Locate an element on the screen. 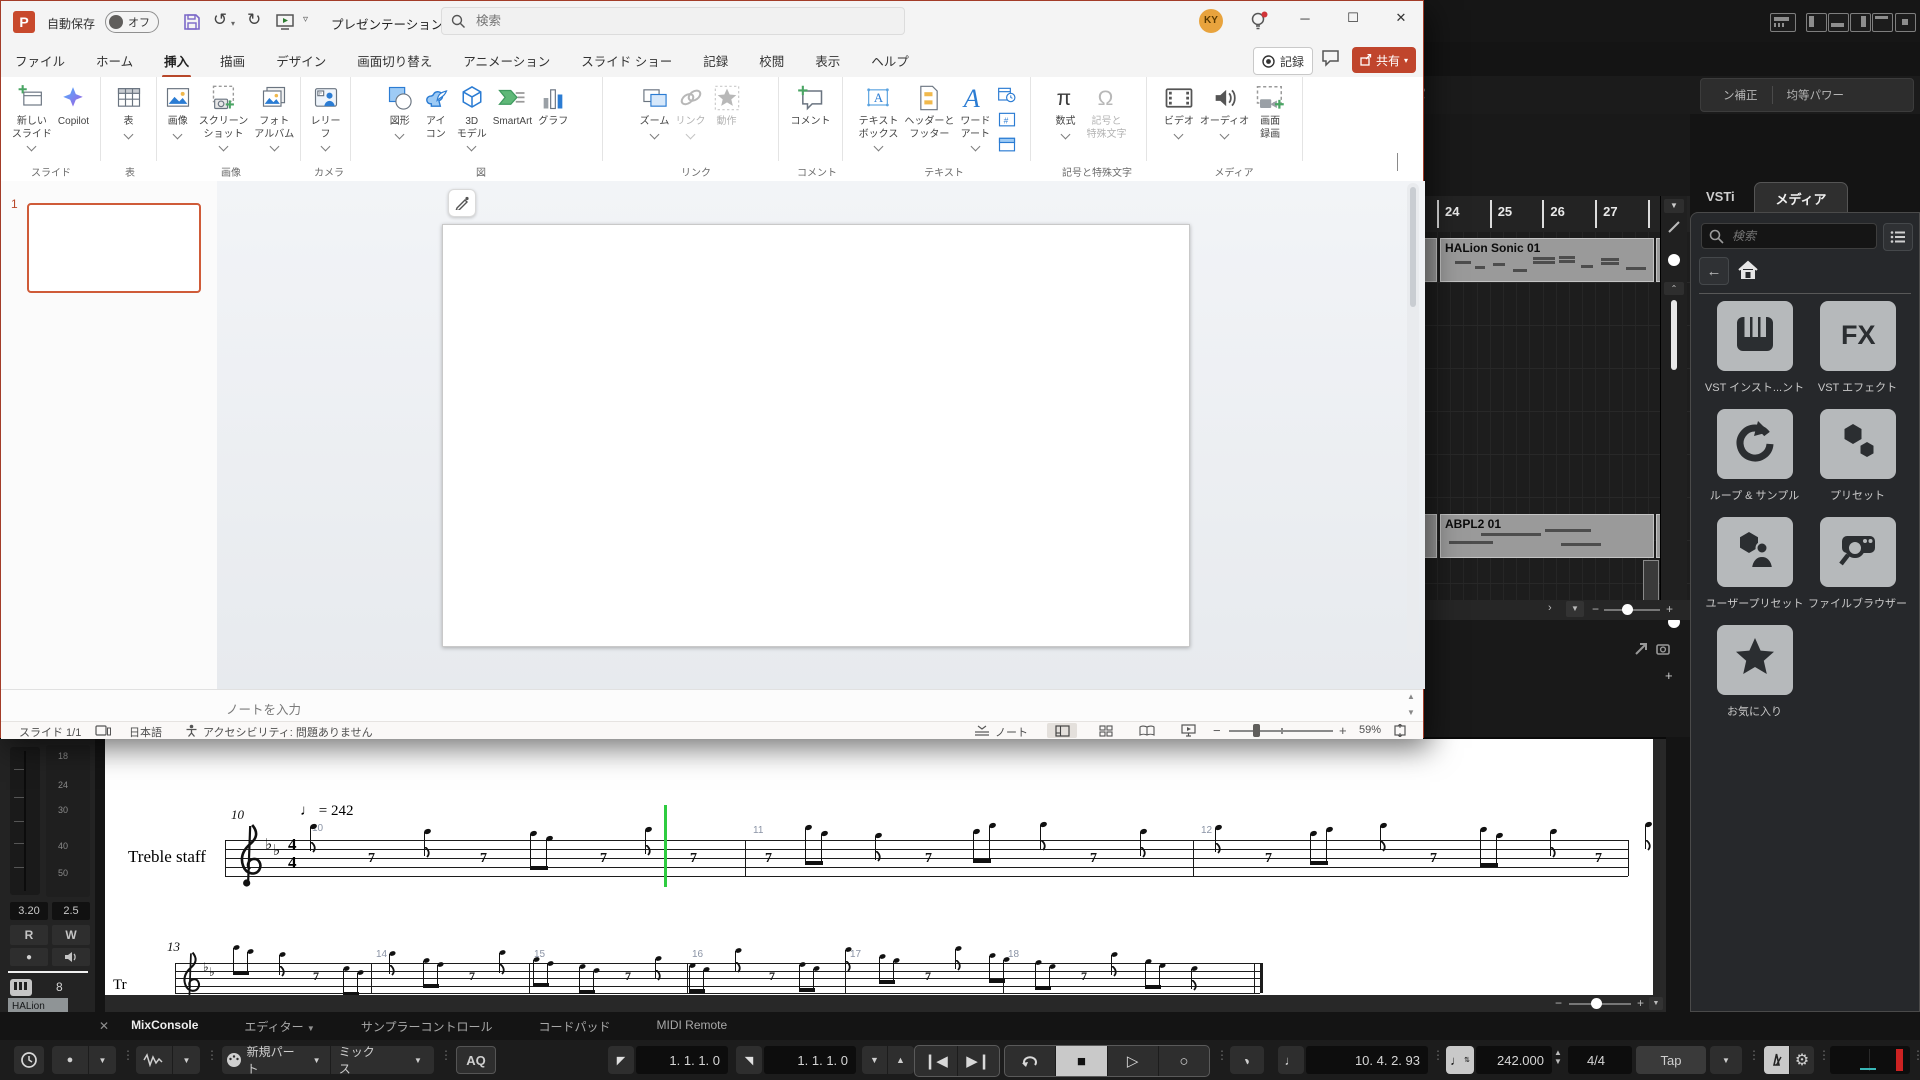 Image resolution: width=1920 pixels, height=1080 pixels. home-icon is located at coordinates (1748, 270).